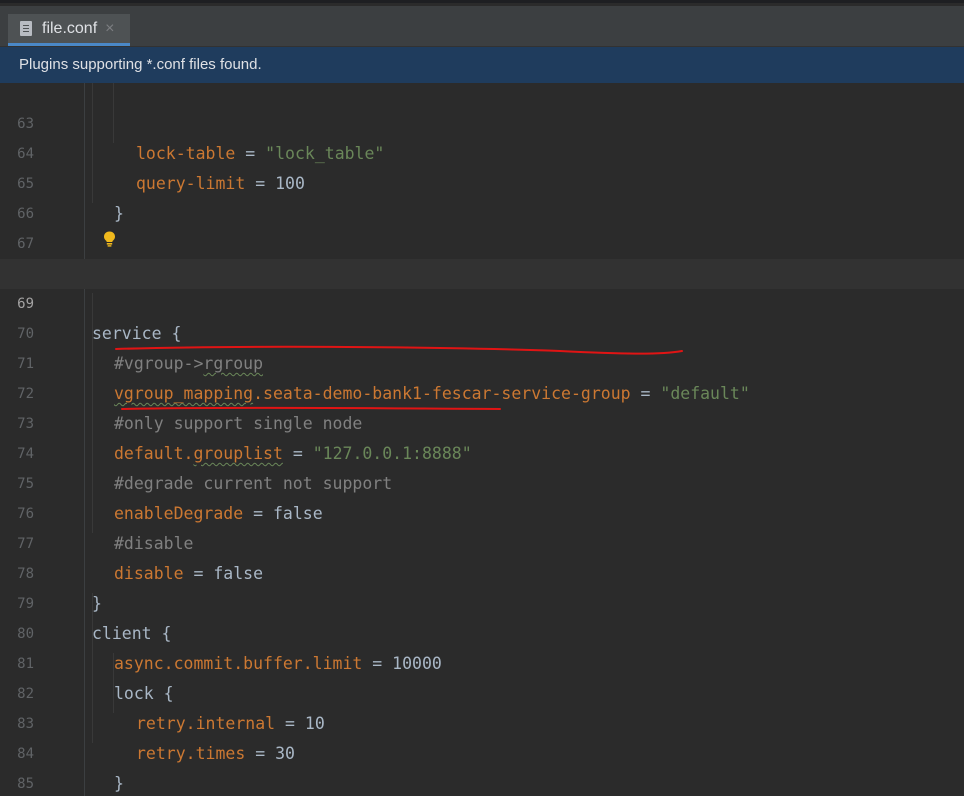 The height and width of the screenshot is (796, 964). I want to click on code-line: 67 }, so click(482, 241).